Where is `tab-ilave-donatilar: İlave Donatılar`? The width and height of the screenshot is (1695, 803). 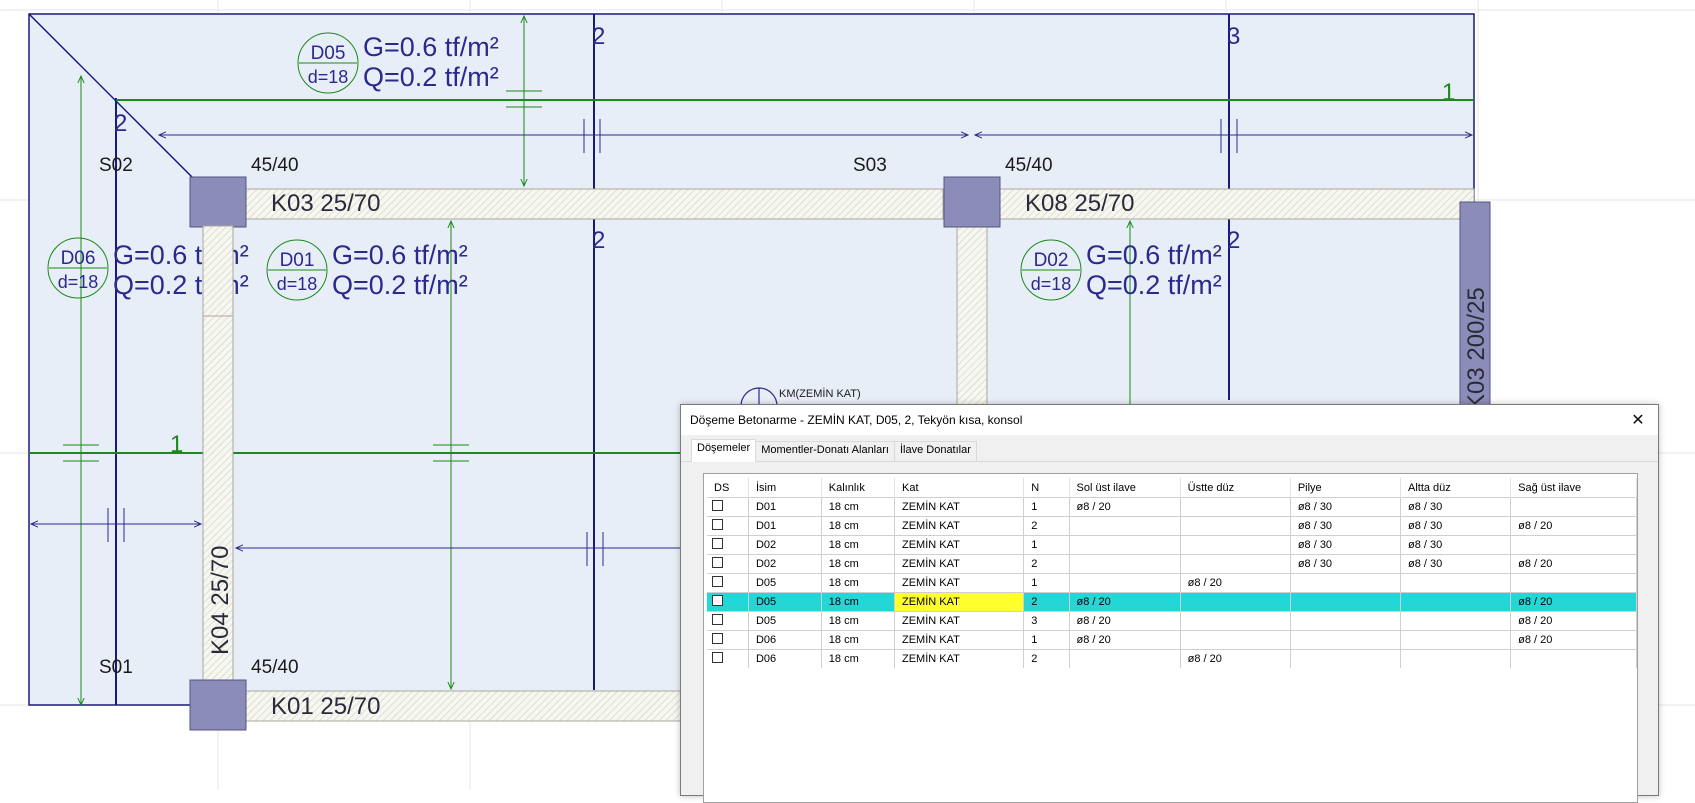
tab-ilave-donatilar: İlave Donatılar is located at coordinates (935, 451).